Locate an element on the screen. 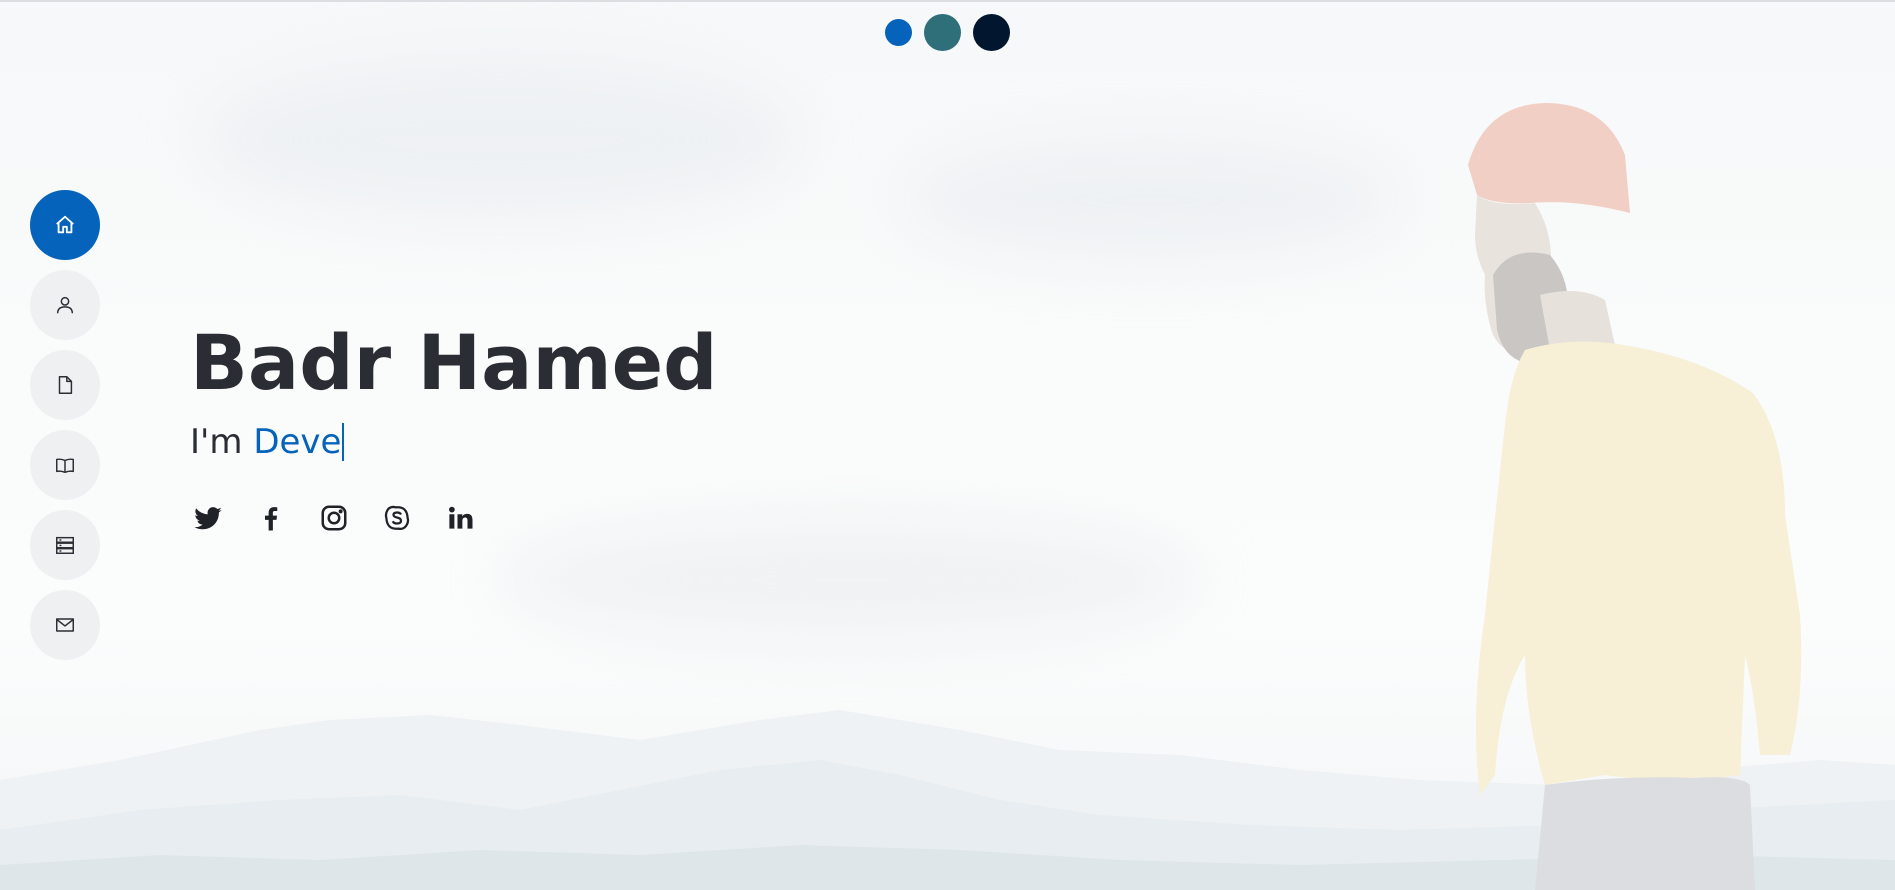  nav-contact-button is located at coordinates (65, 625).